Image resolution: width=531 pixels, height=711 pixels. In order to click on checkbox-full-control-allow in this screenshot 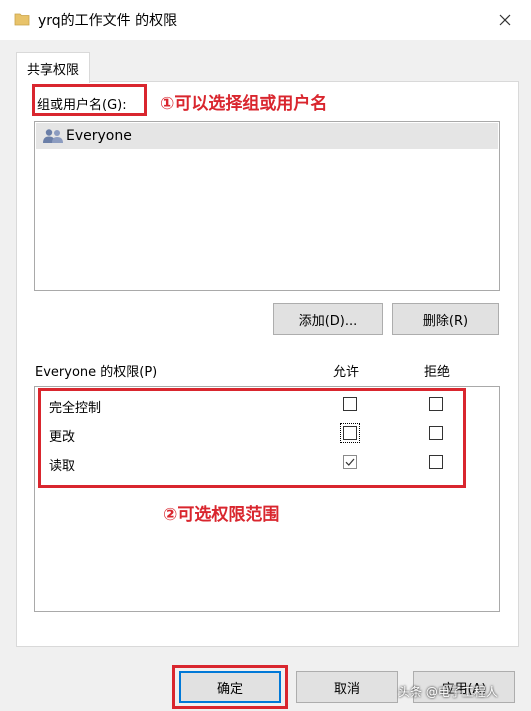, I will do `click(350, 404)`.